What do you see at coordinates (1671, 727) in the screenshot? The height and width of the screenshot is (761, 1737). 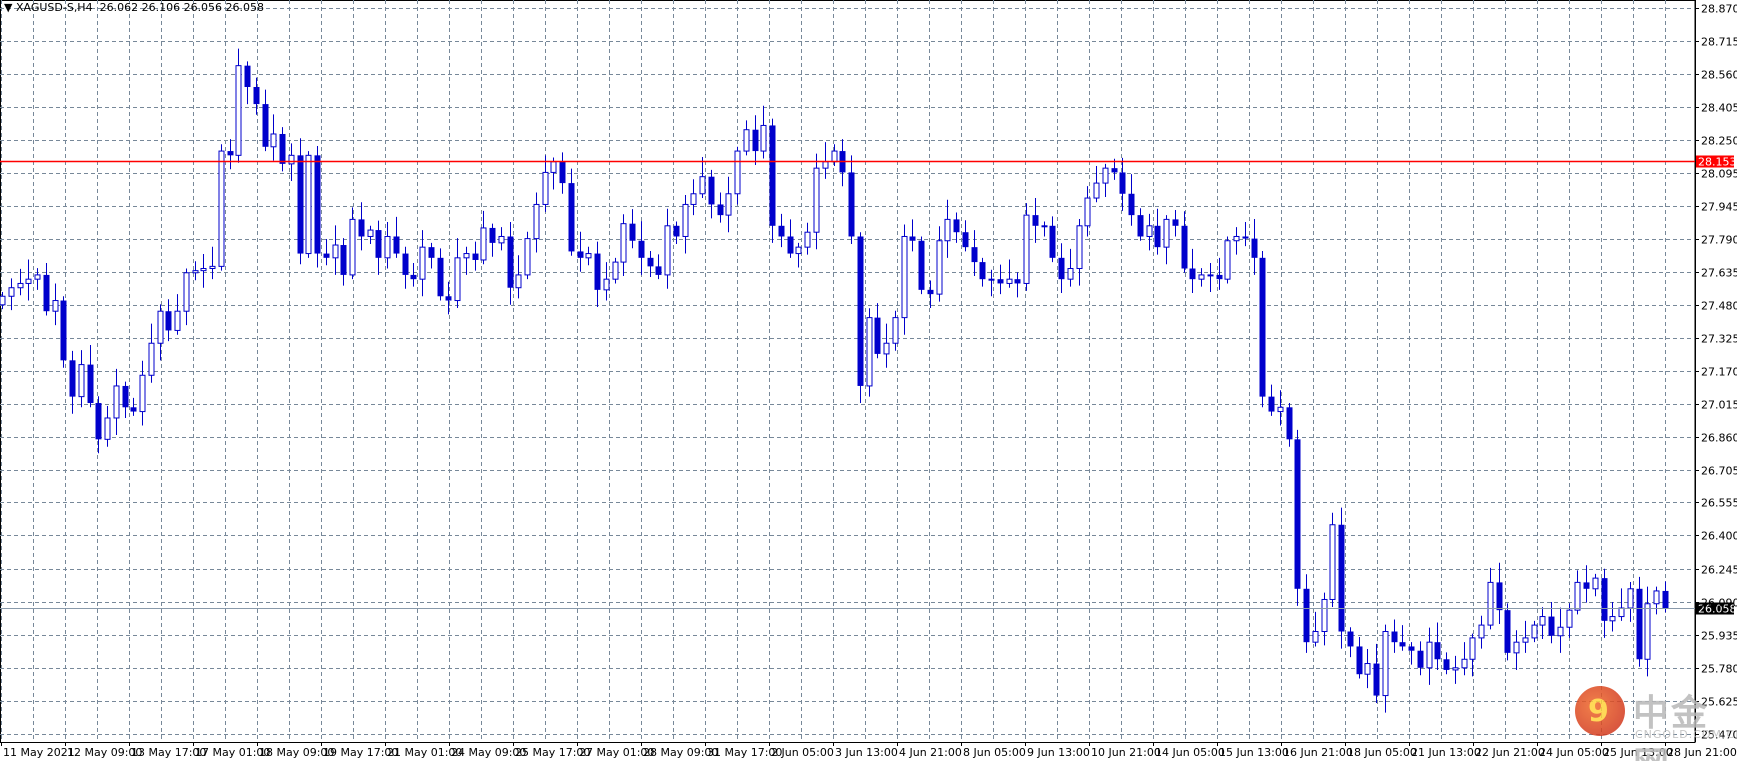 I see `watermark-brand: 中金网` at bounding box center [1671, 727].